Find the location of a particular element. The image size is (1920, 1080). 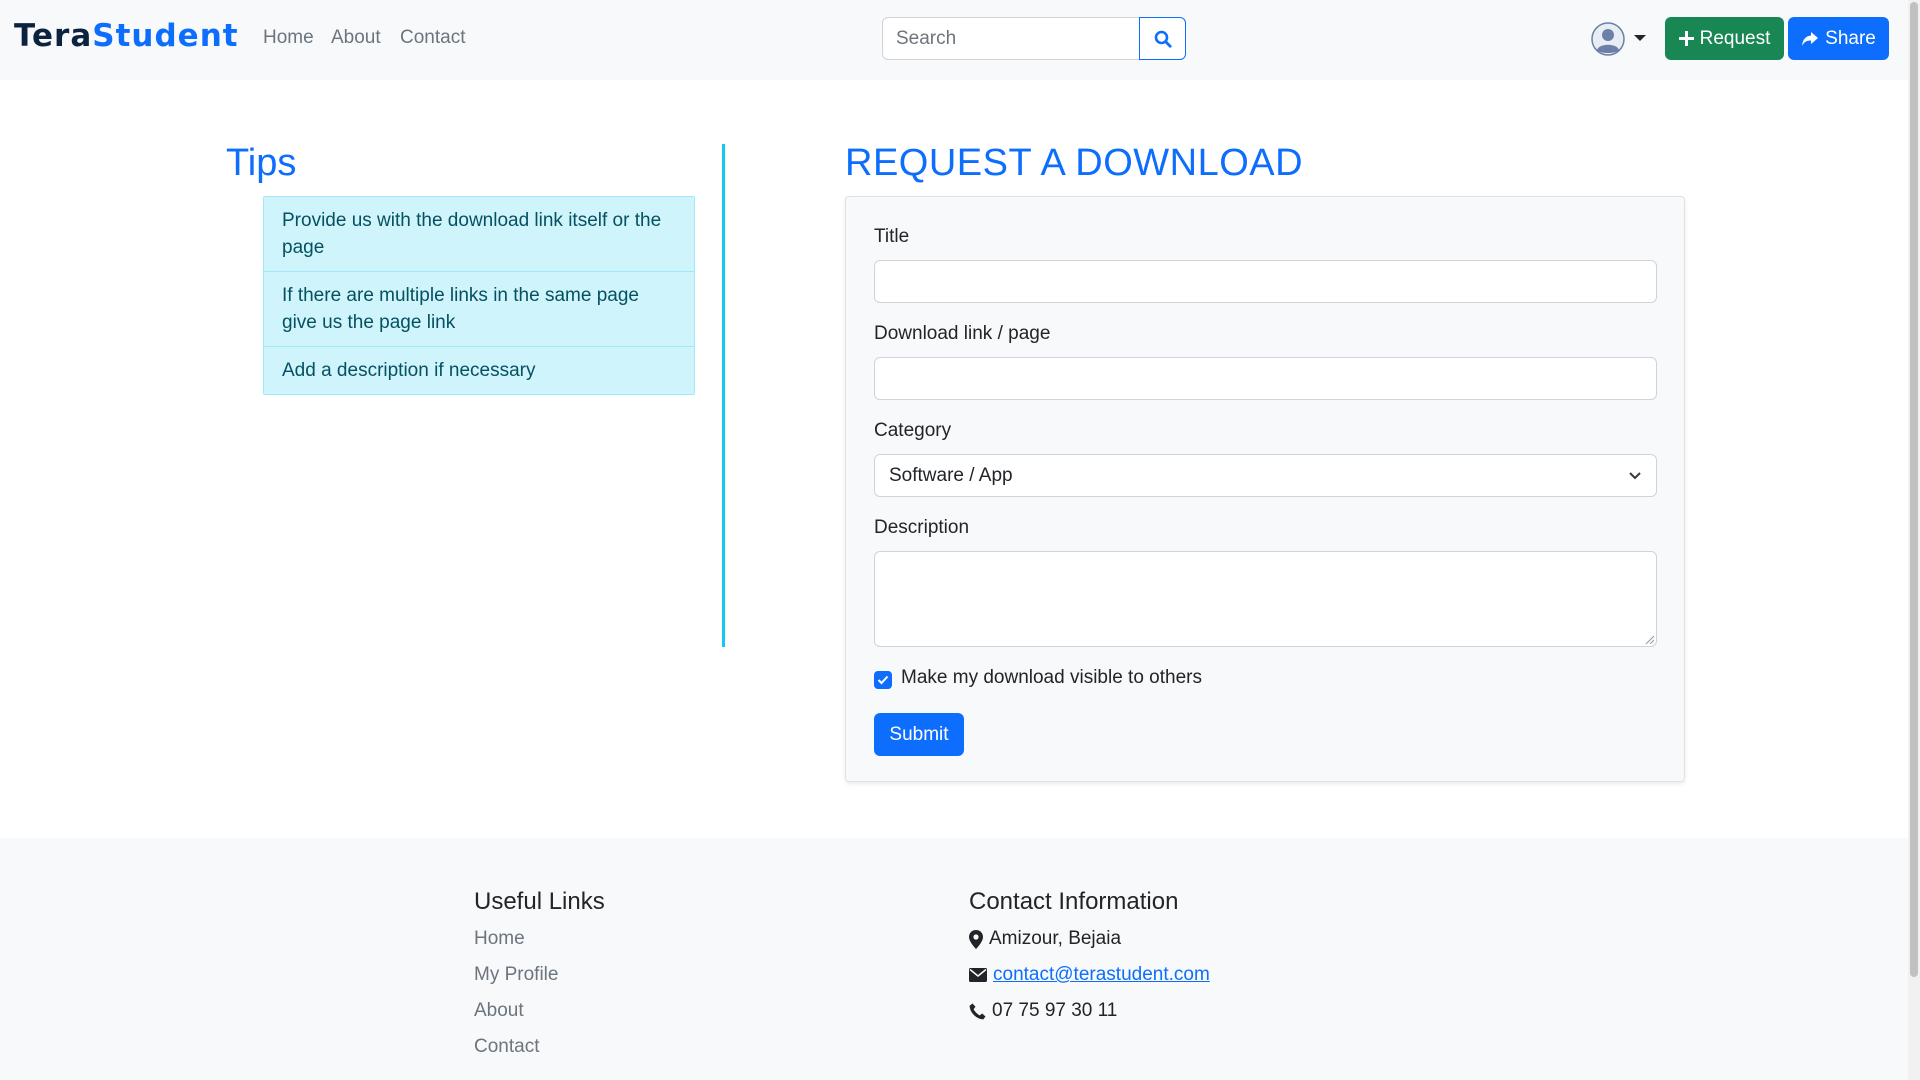

contact-address: Amizour, Bejaia is located at coordinates (1045, 939).